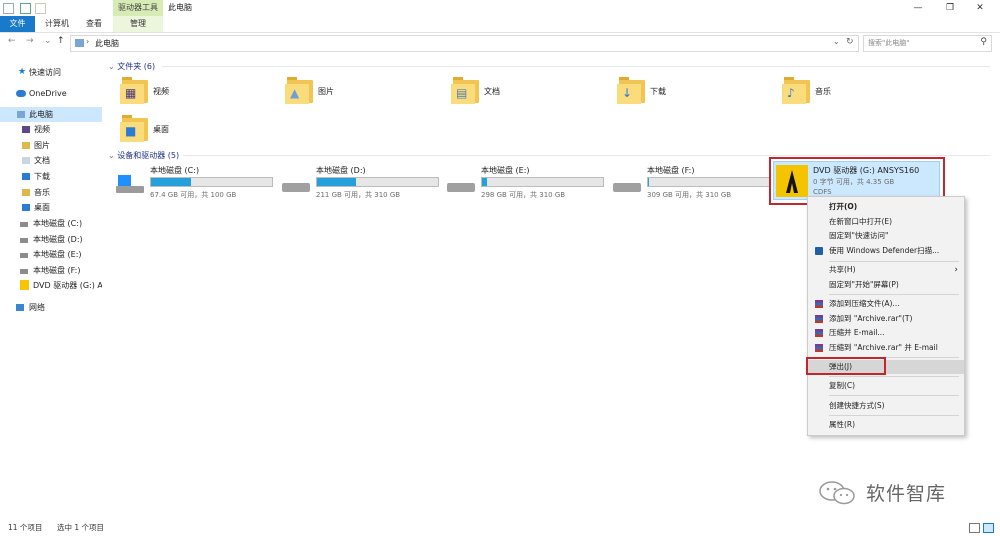 The height and width of the screenshot is (536, 1000). Describe the element at coordinates (40, 8) in the screenshot. I see `new-folder-quick-icon` at that location.